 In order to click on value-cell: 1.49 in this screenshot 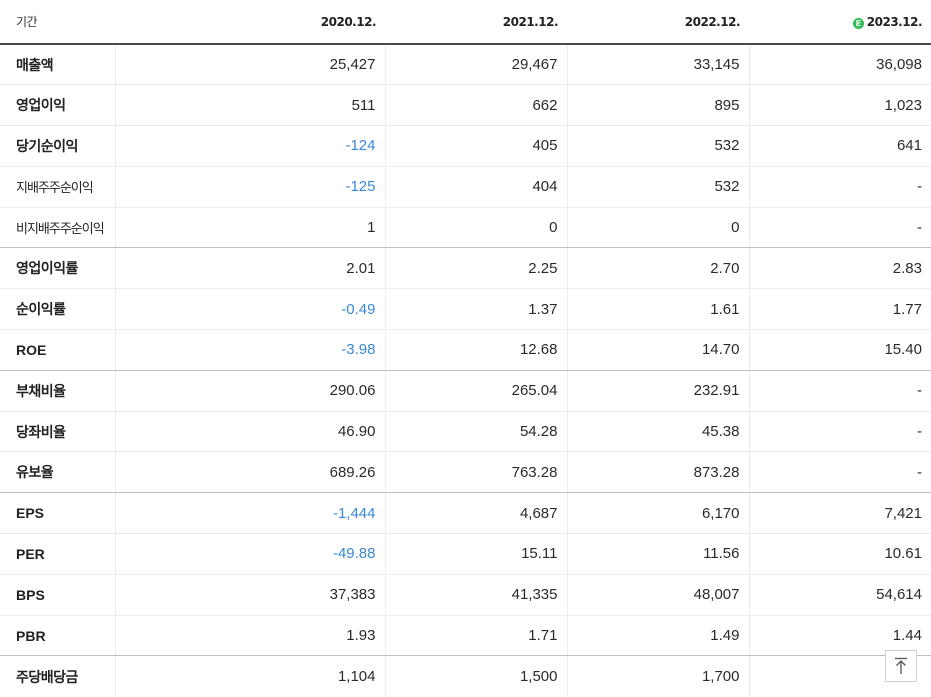, I will do `click(657, 636)`.